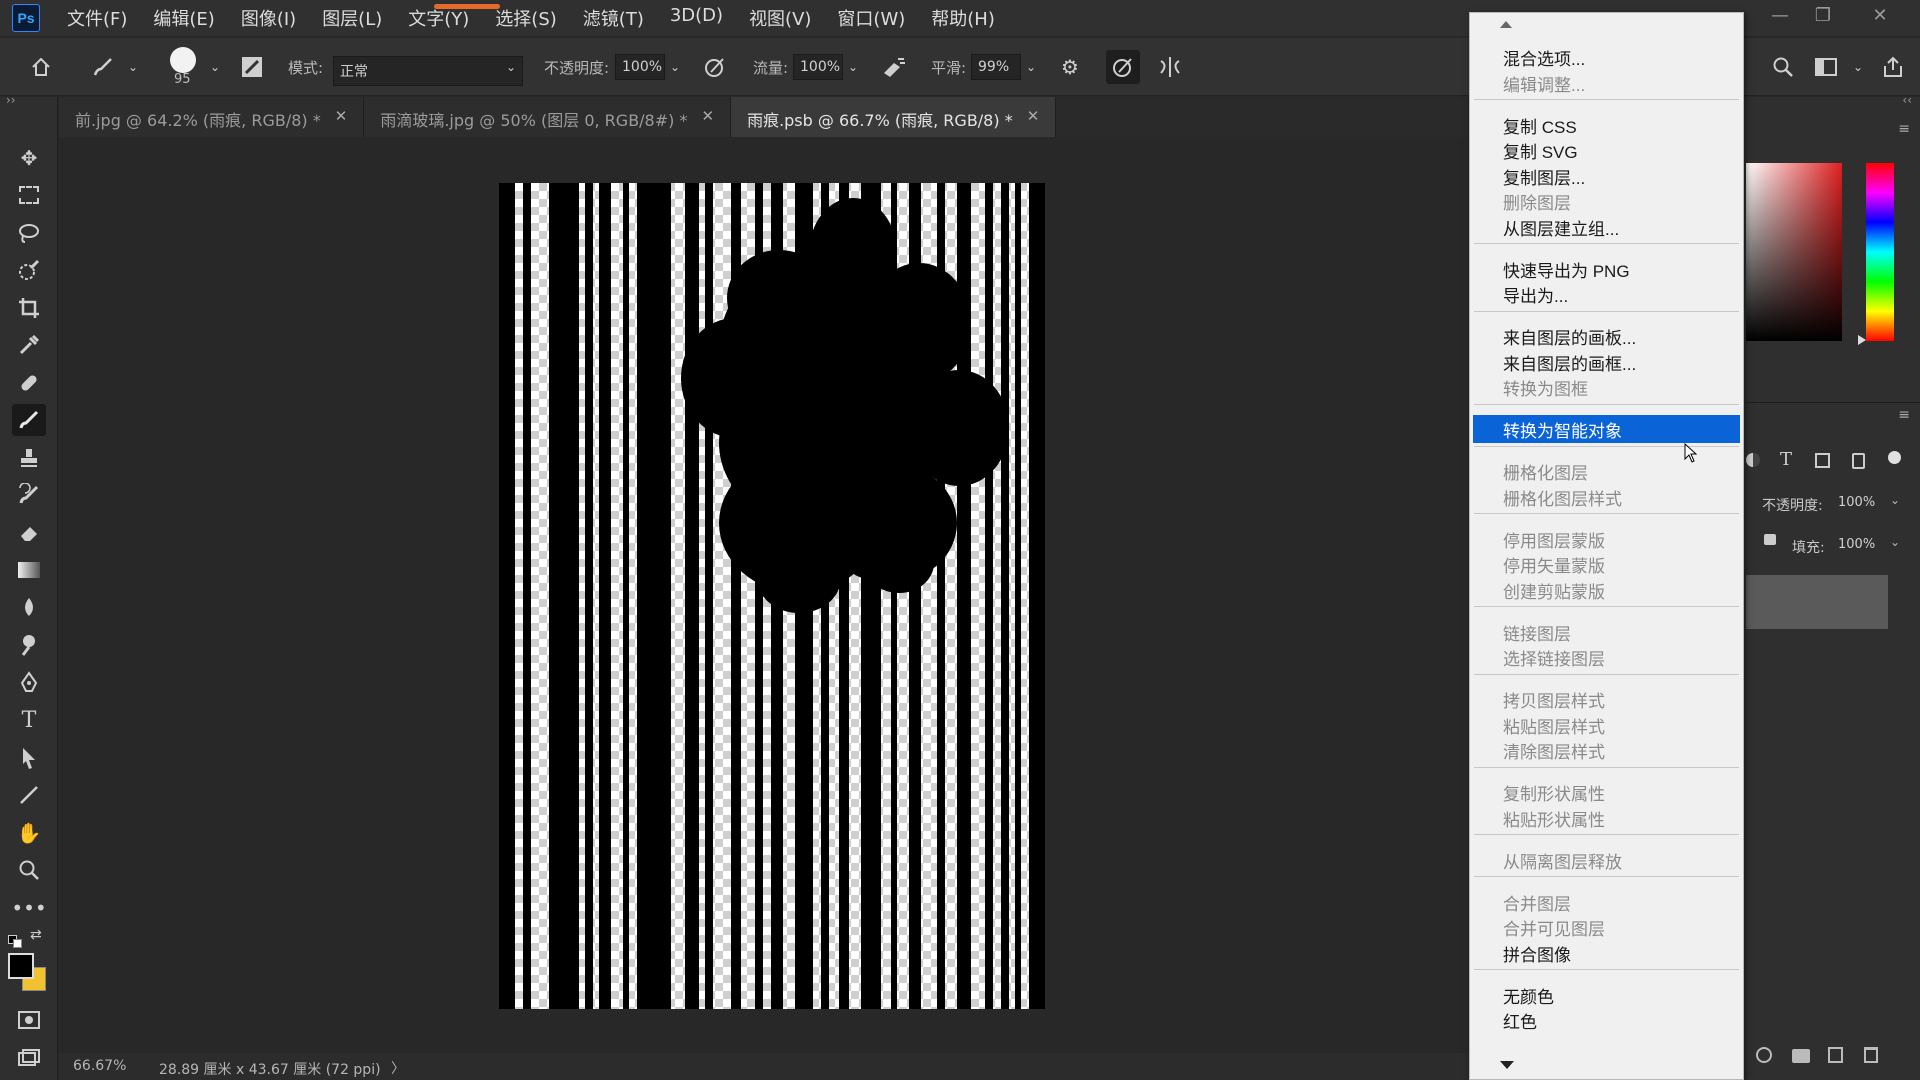 The width and height of the screenshot is (1920, 1080). What do you see at coordinates (1904, 129) in the screenshot?
I see `panel-menu-icon: ≡` at bounding box center [1904, 129].